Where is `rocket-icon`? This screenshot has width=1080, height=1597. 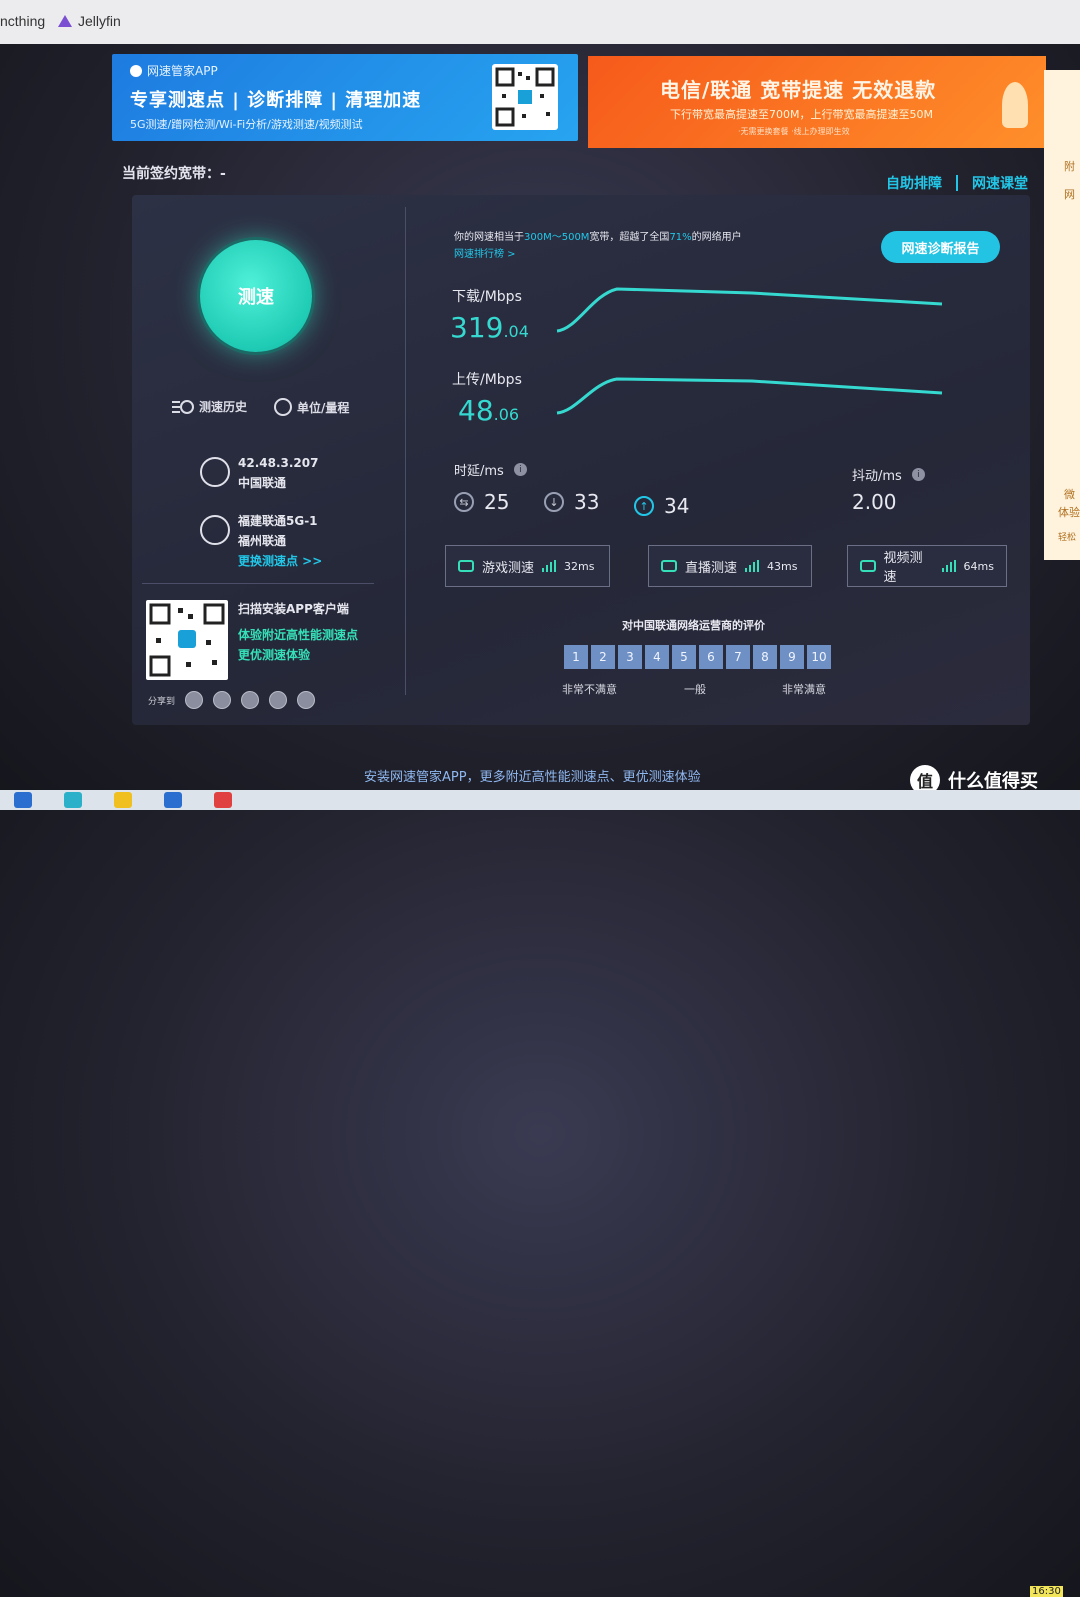 rocket-icon is located at coordinates (1015, 105).